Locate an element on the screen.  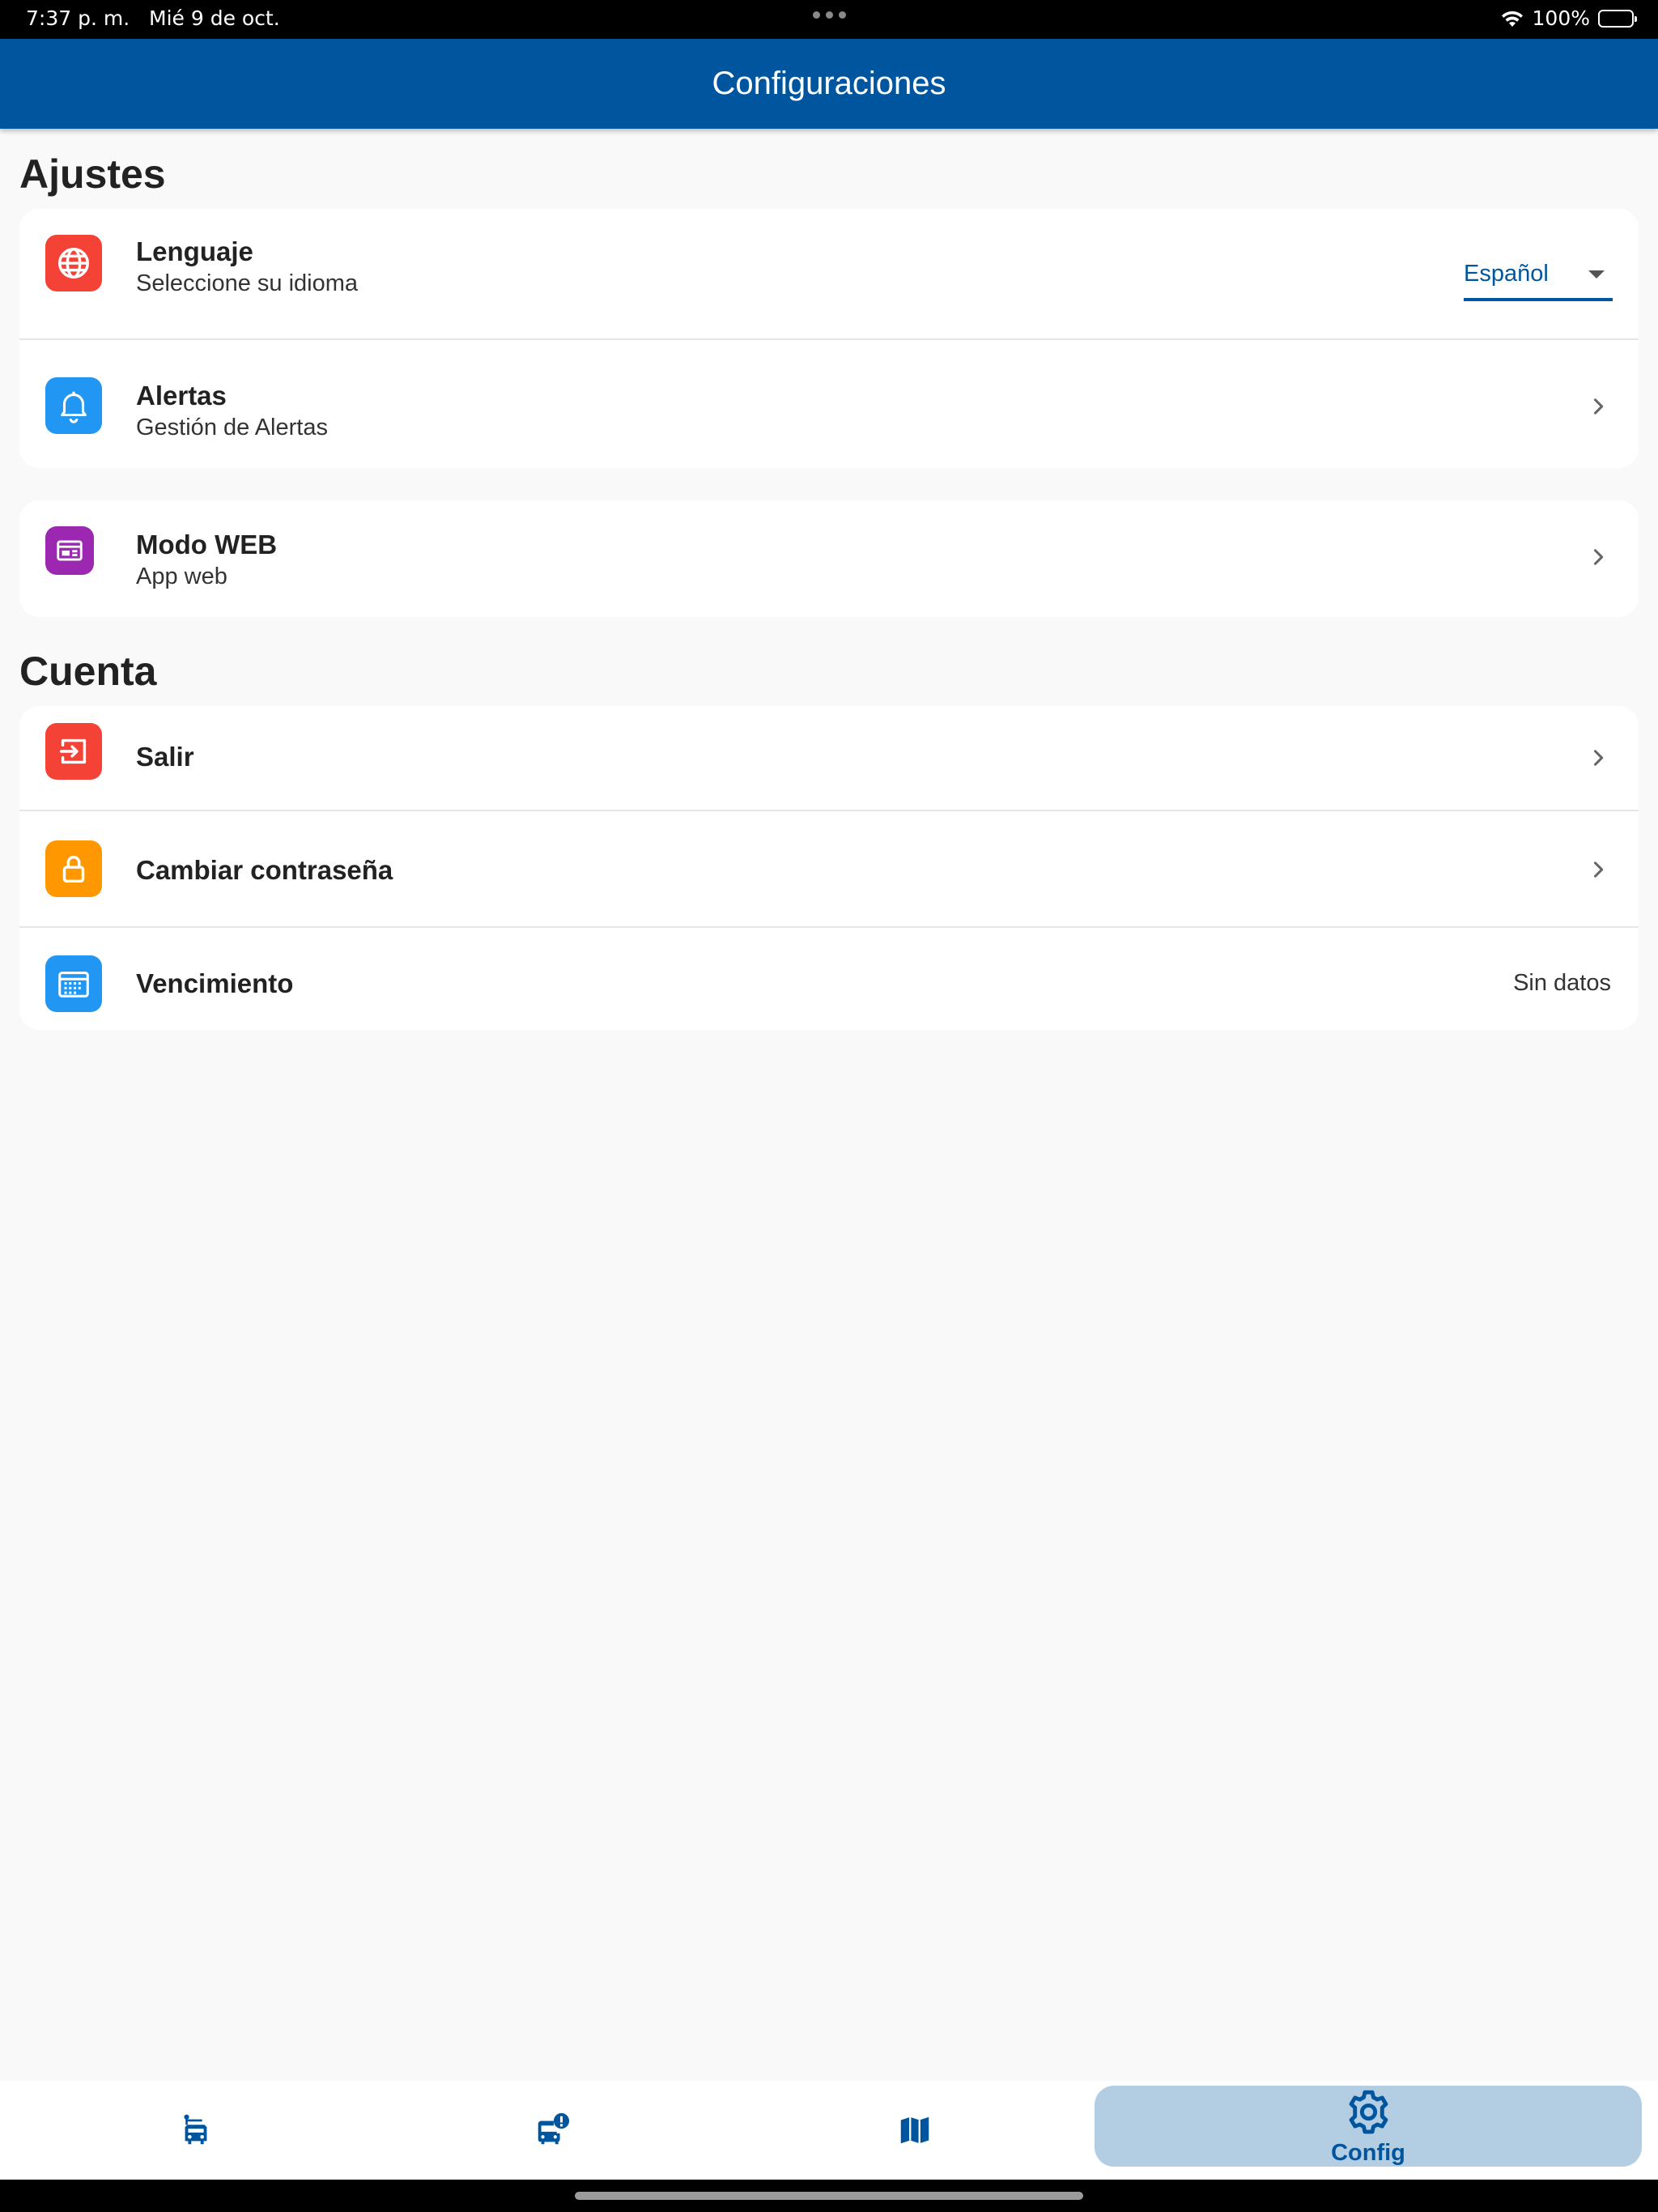
lock-icon is located at coordinates (73, 869).